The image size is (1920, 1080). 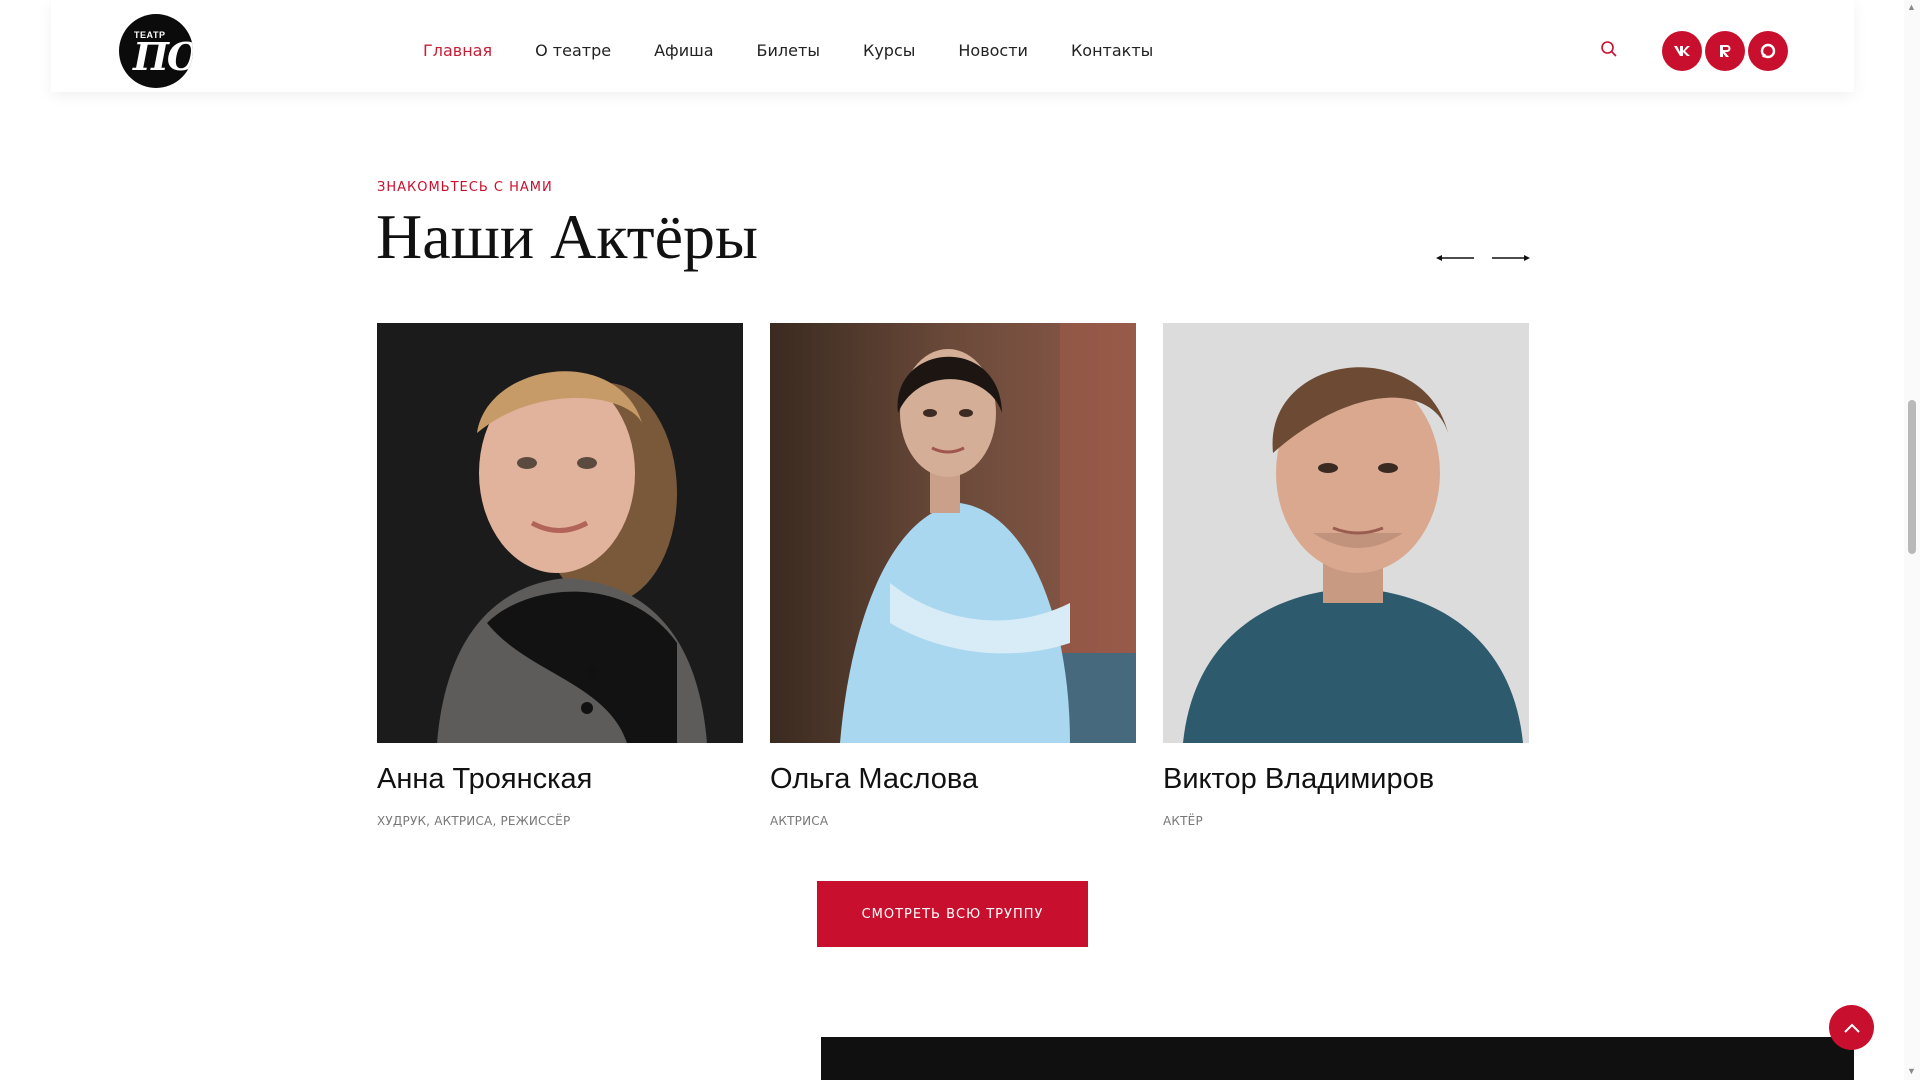 I want to click on next-section-block, so click(x=1337, y=1058).